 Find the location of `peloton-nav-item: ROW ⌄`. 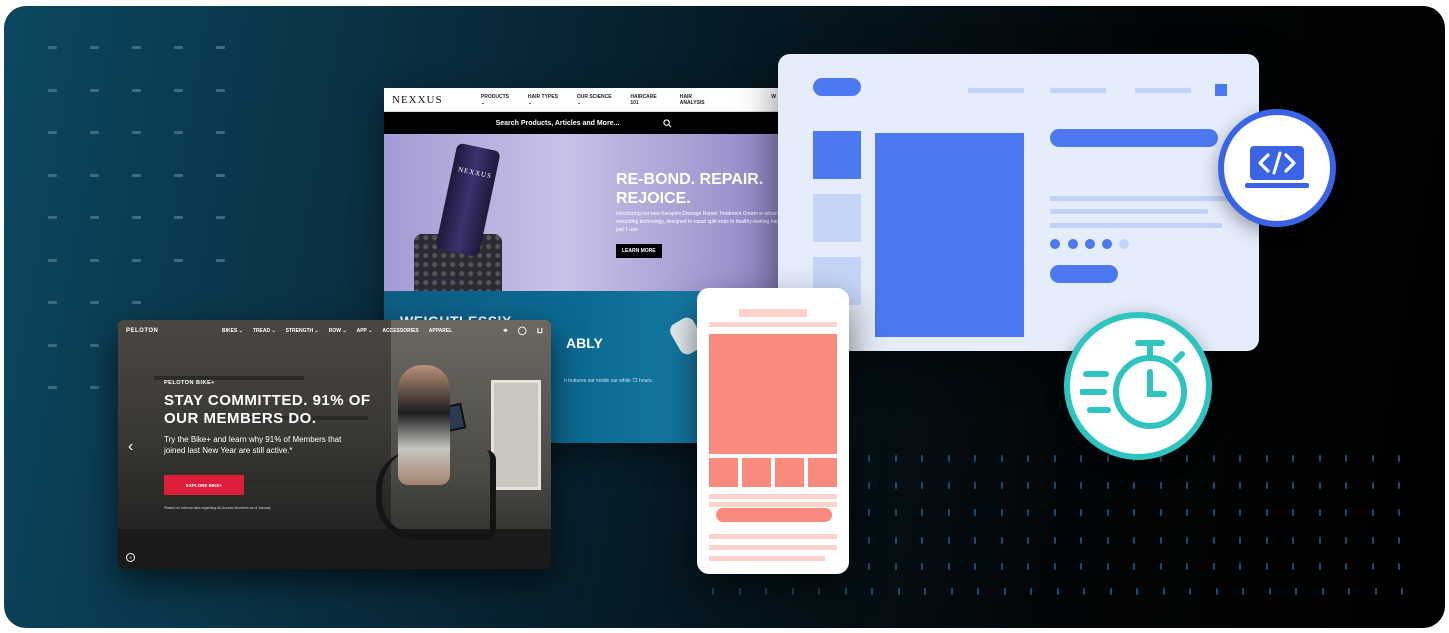

peloton-nav-item: ROW ⌄ is located at coordinates (338, 331).